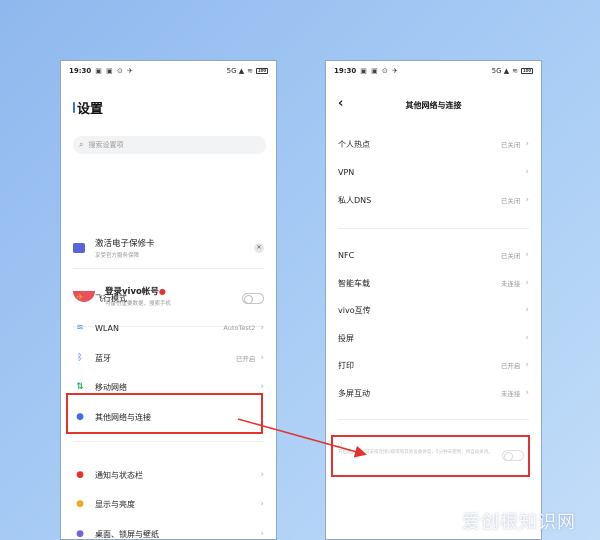 Image resolution: width=600 pixels, height=540 pixels. I want to click on arrow-line, so click(302, 438).